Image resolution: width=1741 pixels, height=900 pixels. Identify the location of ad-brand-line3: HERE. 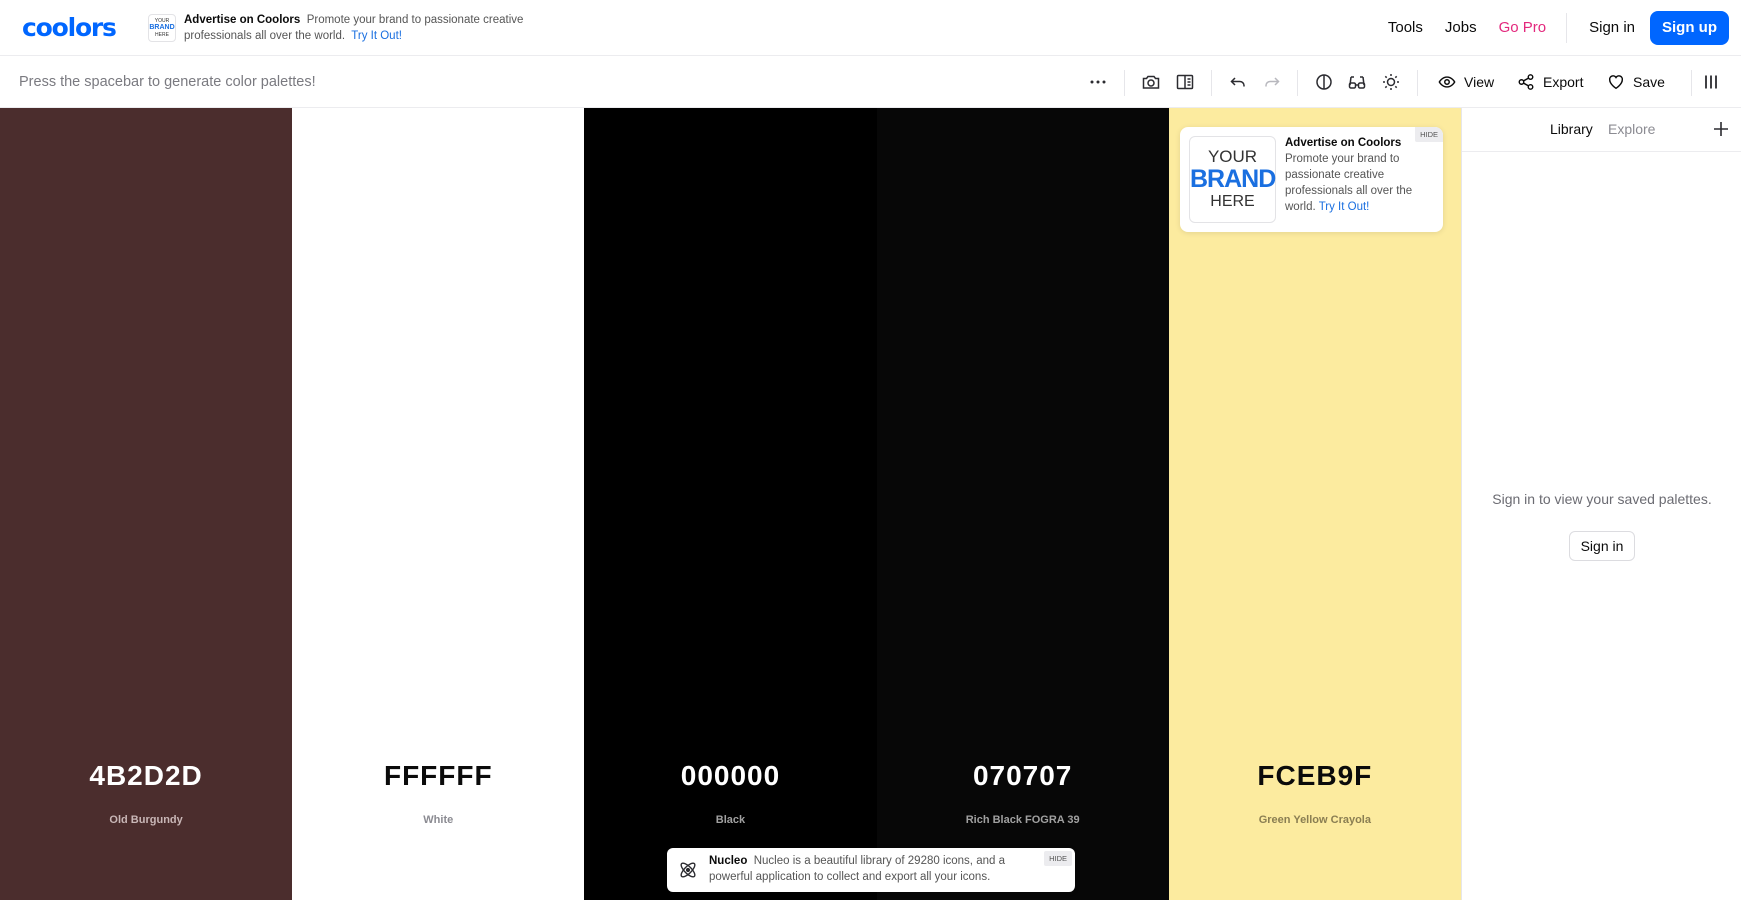
(1232, 201).